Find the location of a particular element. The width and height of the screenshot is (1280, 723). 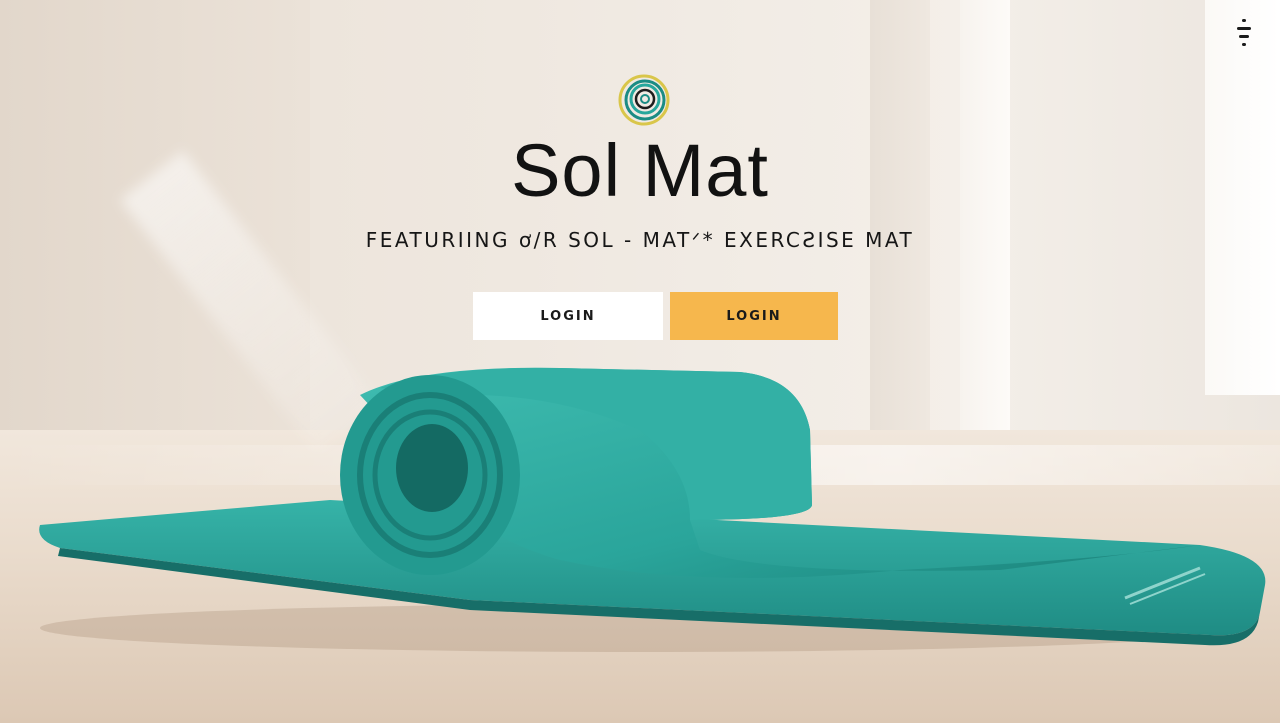

mat-roll-core is located at coordinates (432, 468).